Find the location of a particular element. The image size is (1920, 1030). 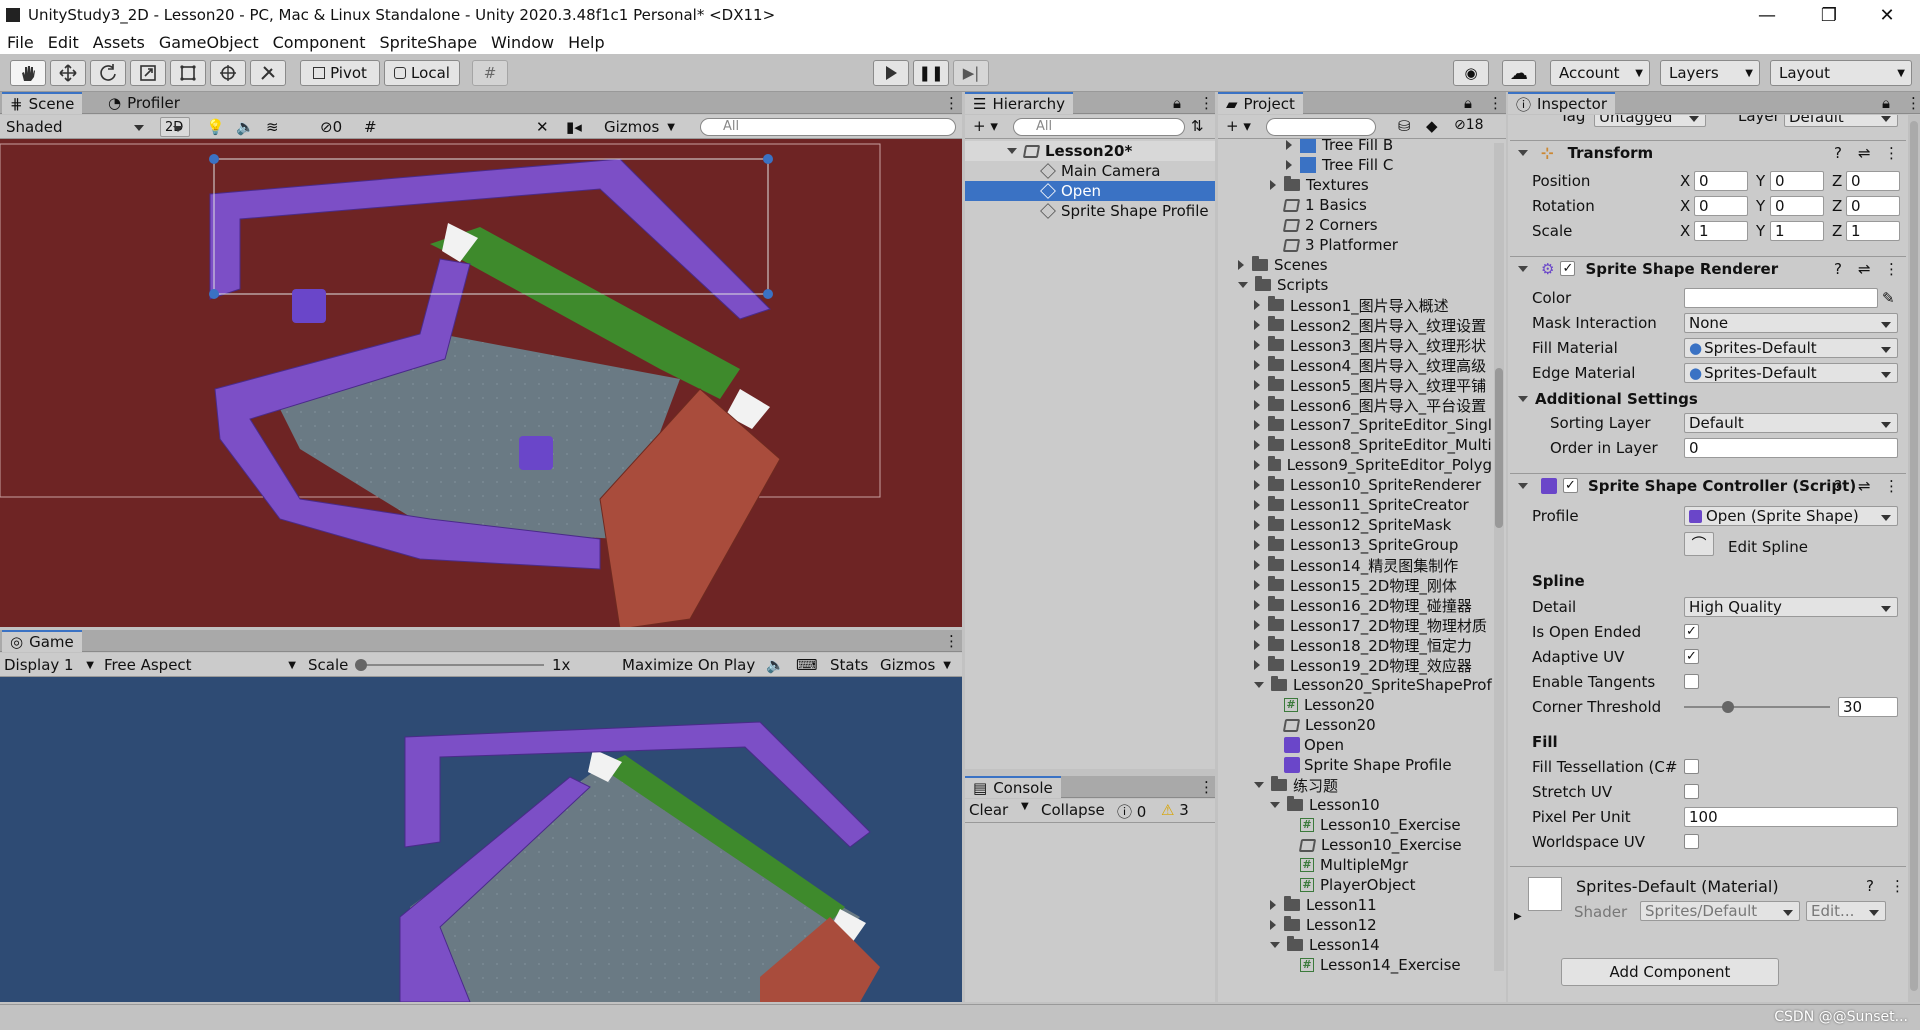

project-item: Textures is located at coordinates (1355, 185).